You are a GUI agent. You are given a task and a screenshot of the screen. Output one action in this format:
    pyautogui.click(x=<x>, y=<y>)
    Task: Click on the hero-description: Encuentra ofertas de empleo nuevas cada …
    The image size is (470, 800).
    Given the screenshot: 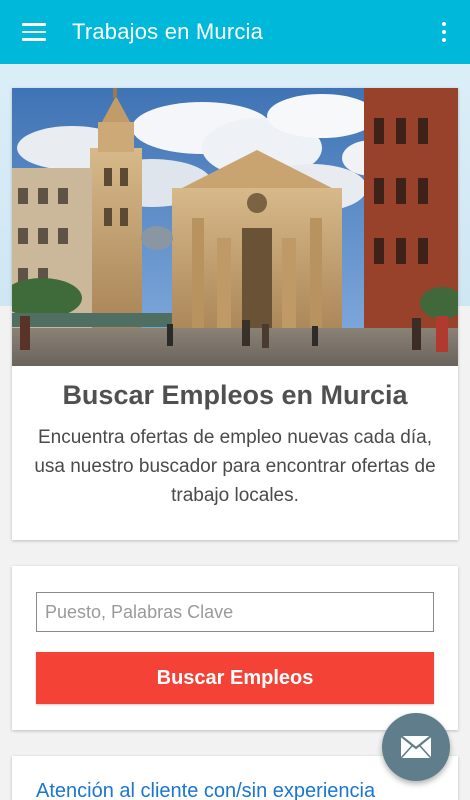 What is the action you would take?
    pyautogui.click(x=235, y=466)
    